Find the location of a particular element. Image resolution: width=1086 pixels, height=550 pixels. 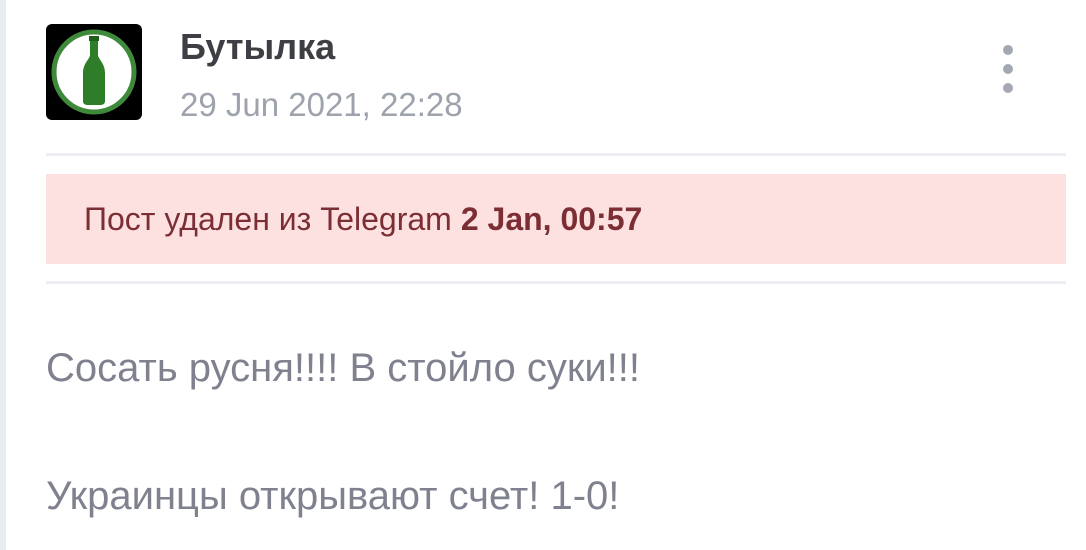

left-border is located at coordinates (3, 275).